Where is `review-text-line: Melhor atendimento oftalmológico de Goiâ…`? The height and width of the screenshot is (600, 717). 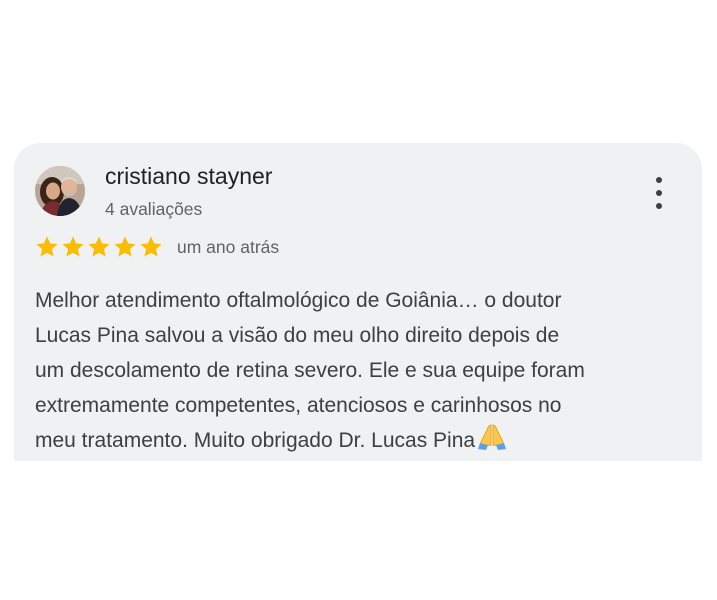
review-text-line: Melhor atendimento oftalmológico de Goiâ… is located at coordinates (298, 300).